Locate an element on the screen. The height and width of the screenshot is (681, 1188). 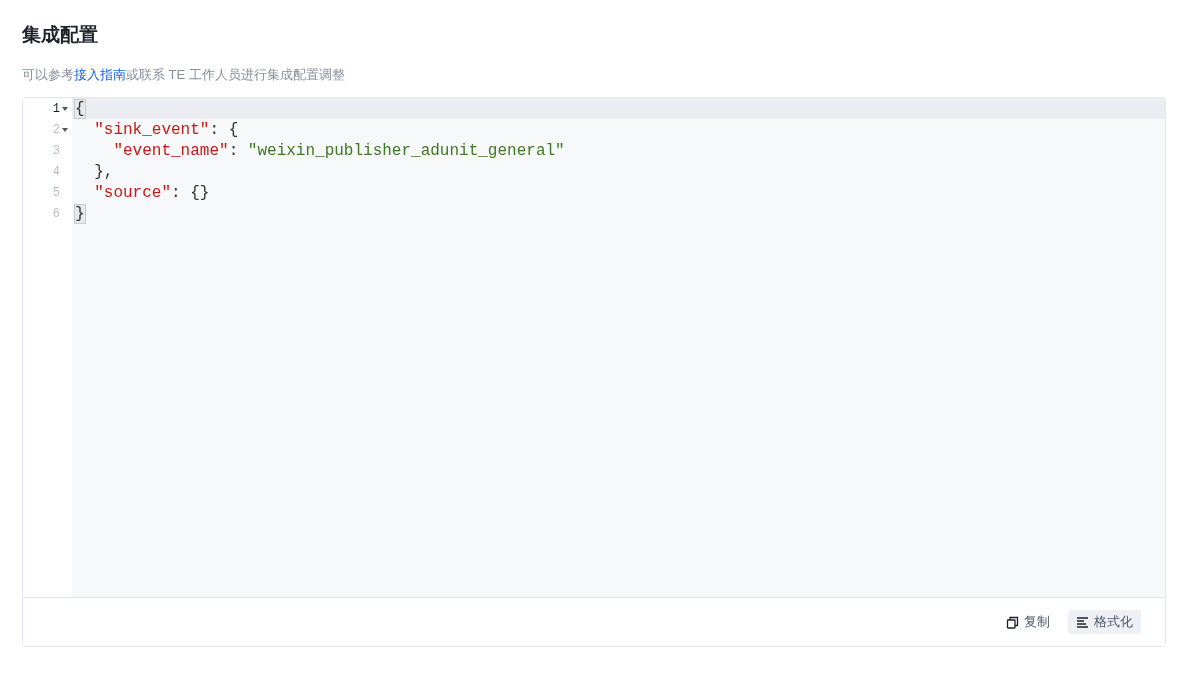
code-token: "sink_event" is located at coordinates (151, 129).